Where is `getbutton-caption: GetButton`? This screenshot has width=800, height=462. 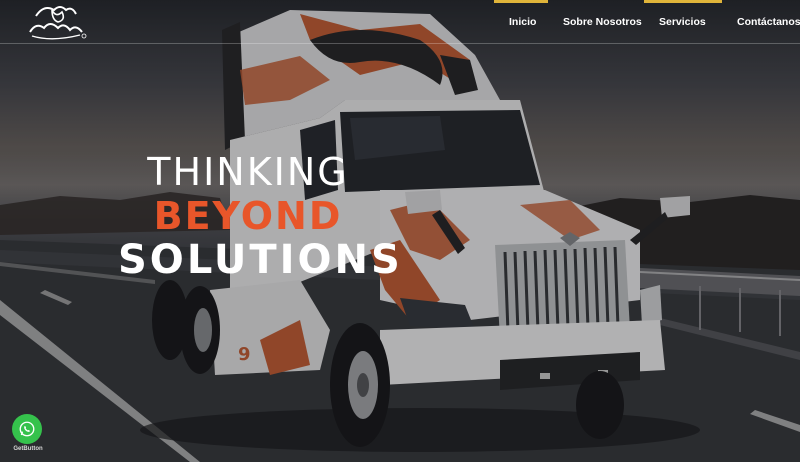 getbutton-caption: GetButton is located at coordinates (28, 449).